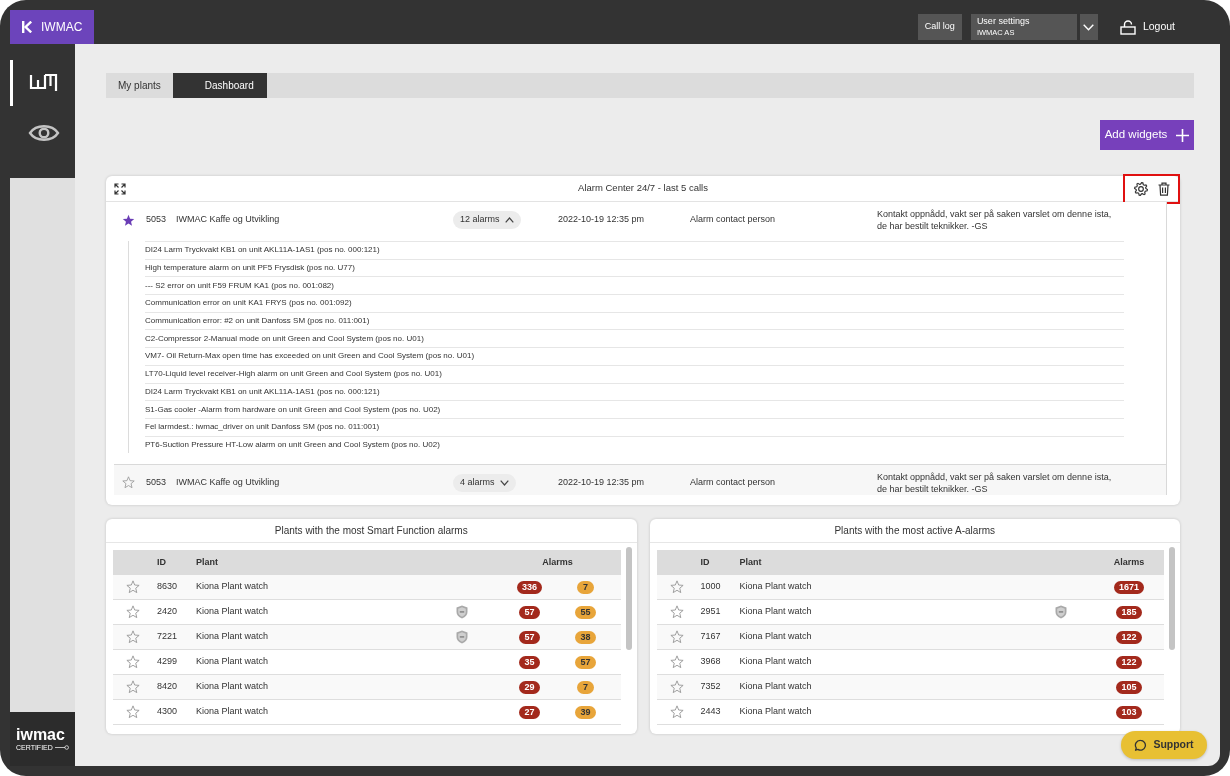  I want to click on trash-icon, so click(1163, 189).